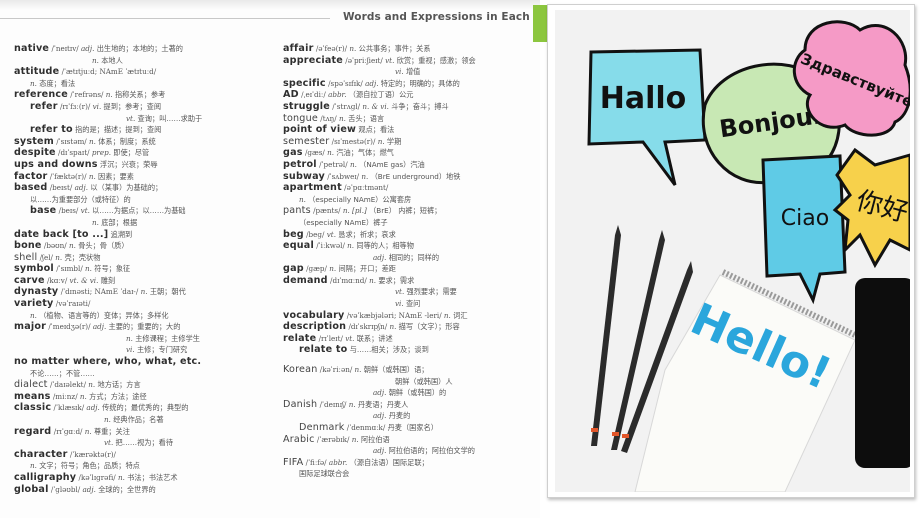 This screenshot has height=518, width=920. What do you see at coordinates (57, 280) in the screenshot?
I see `phonetic: /kɑːv/` at bounding box center [57, 280].